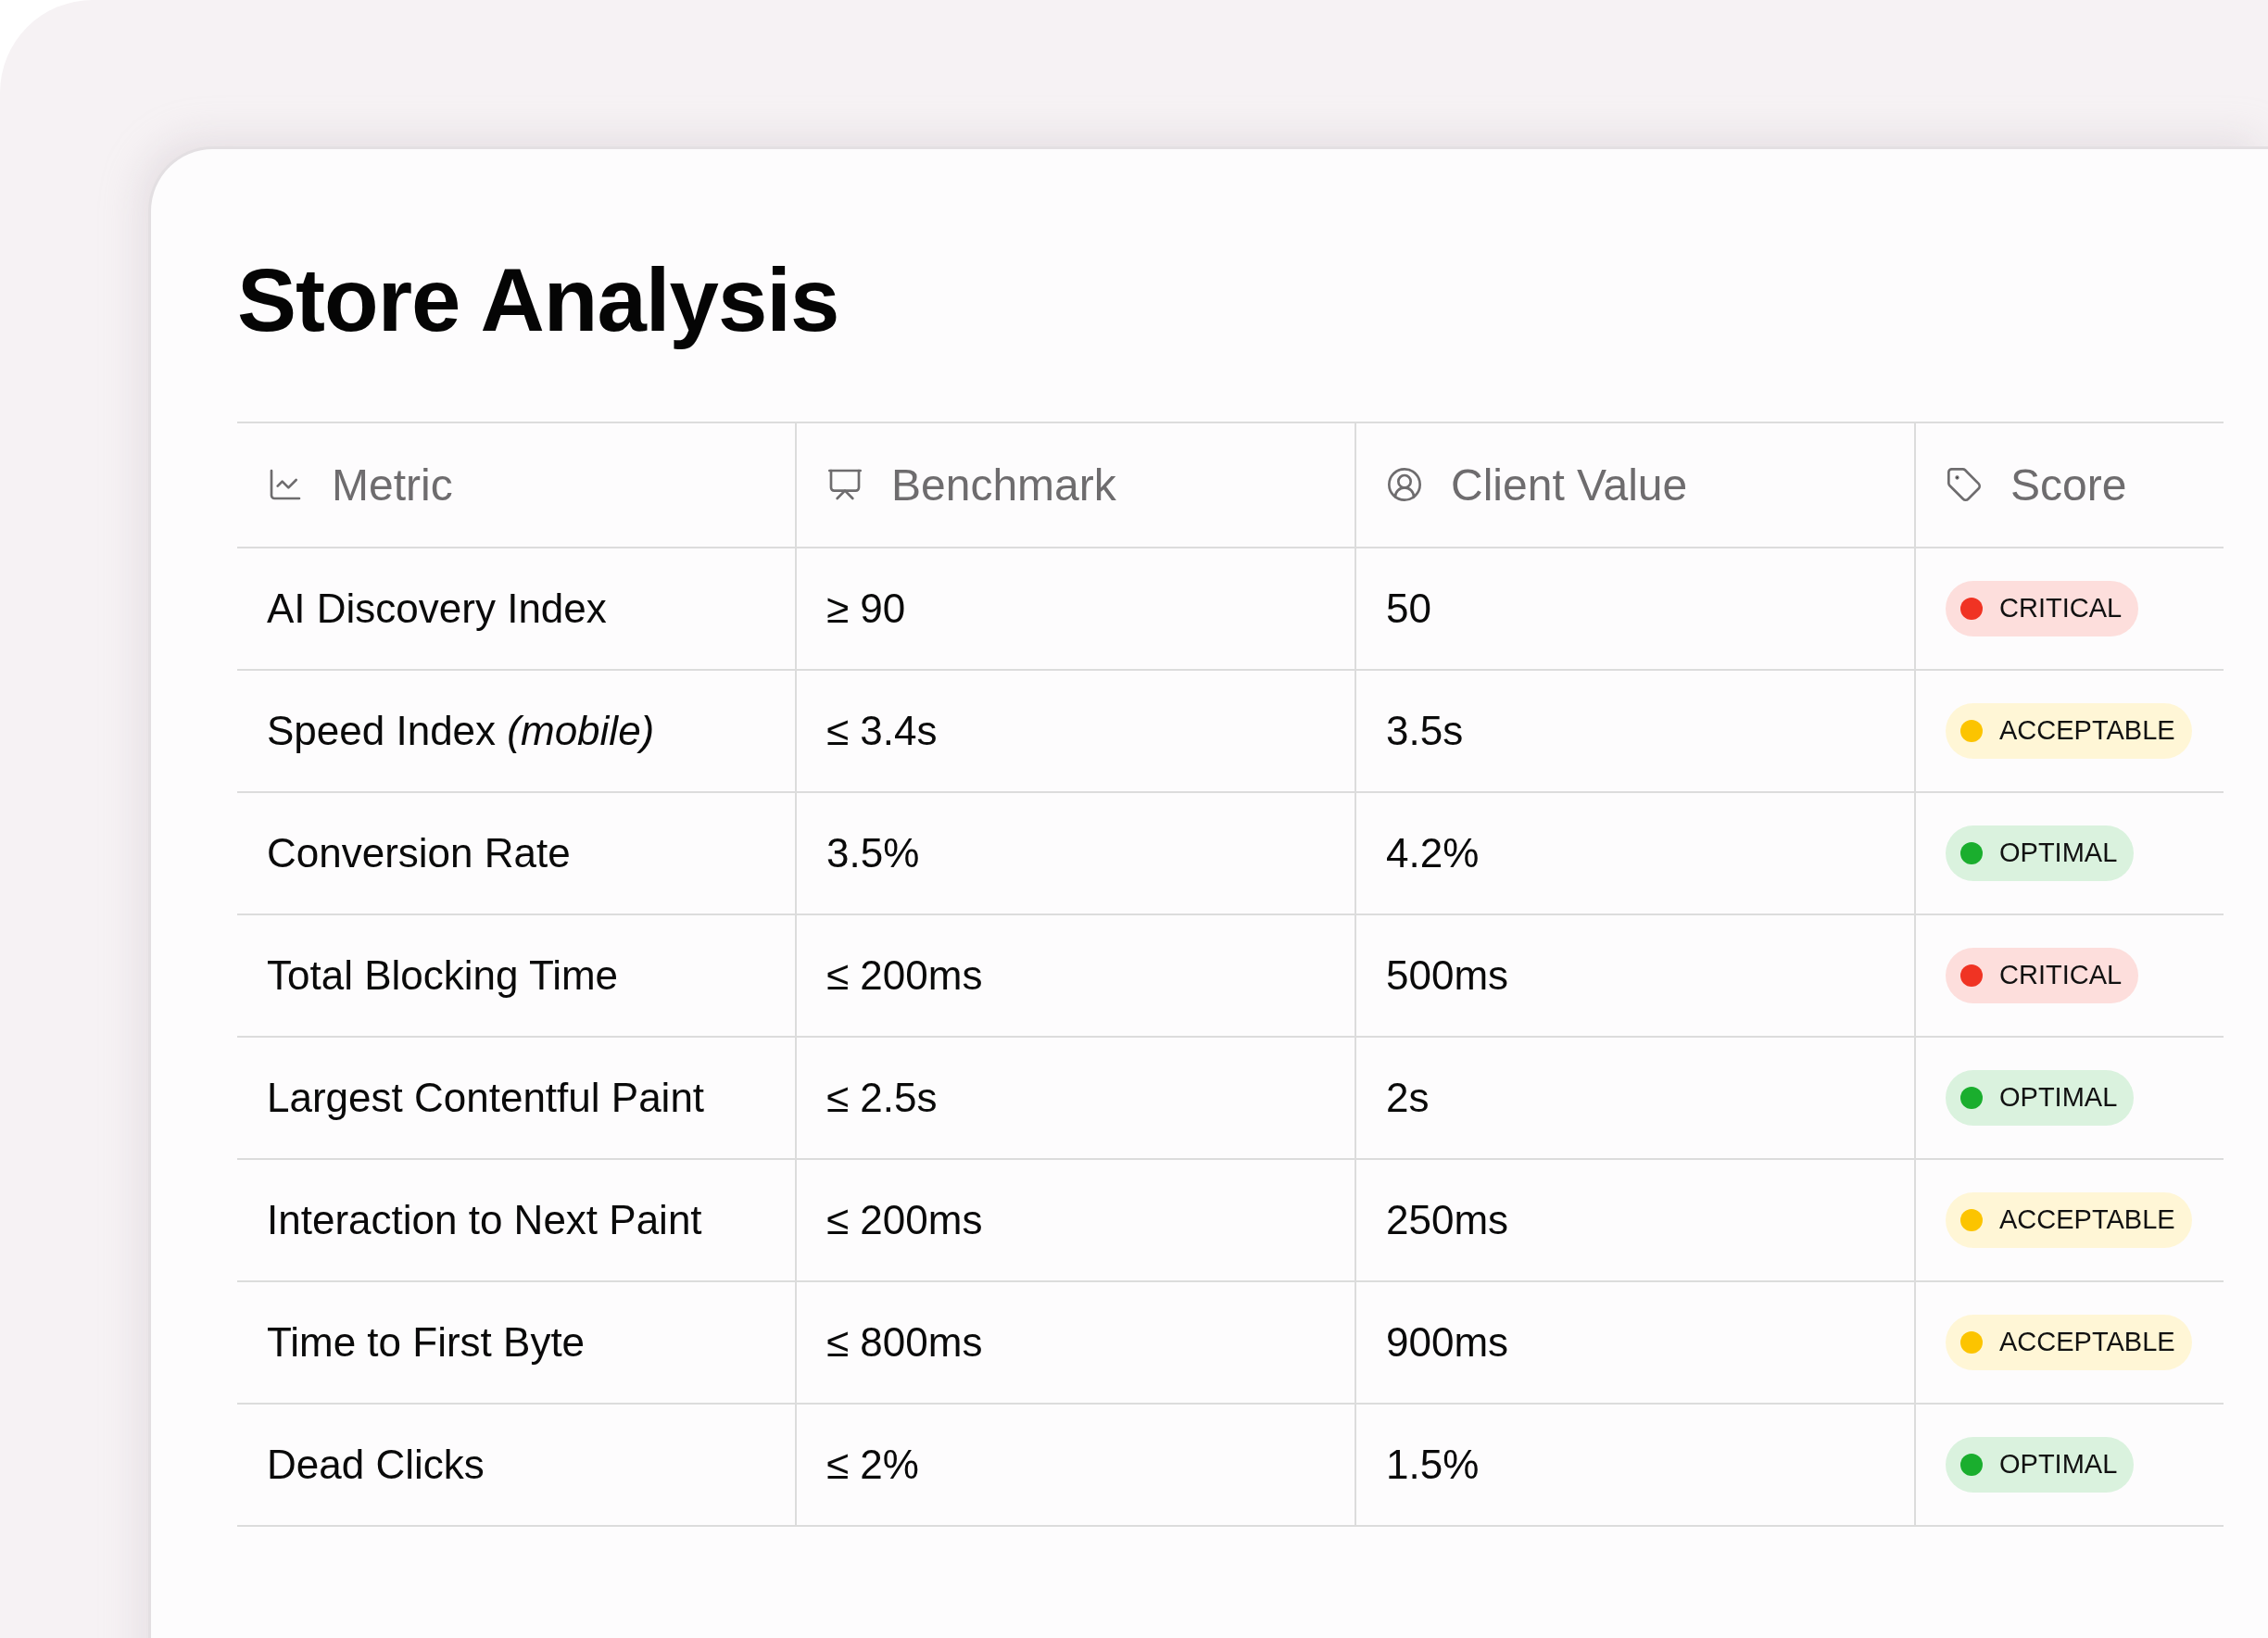 The image size is (2268, 1638). I want to click on metric-name: Time to First Byte, so click(426, 1342).